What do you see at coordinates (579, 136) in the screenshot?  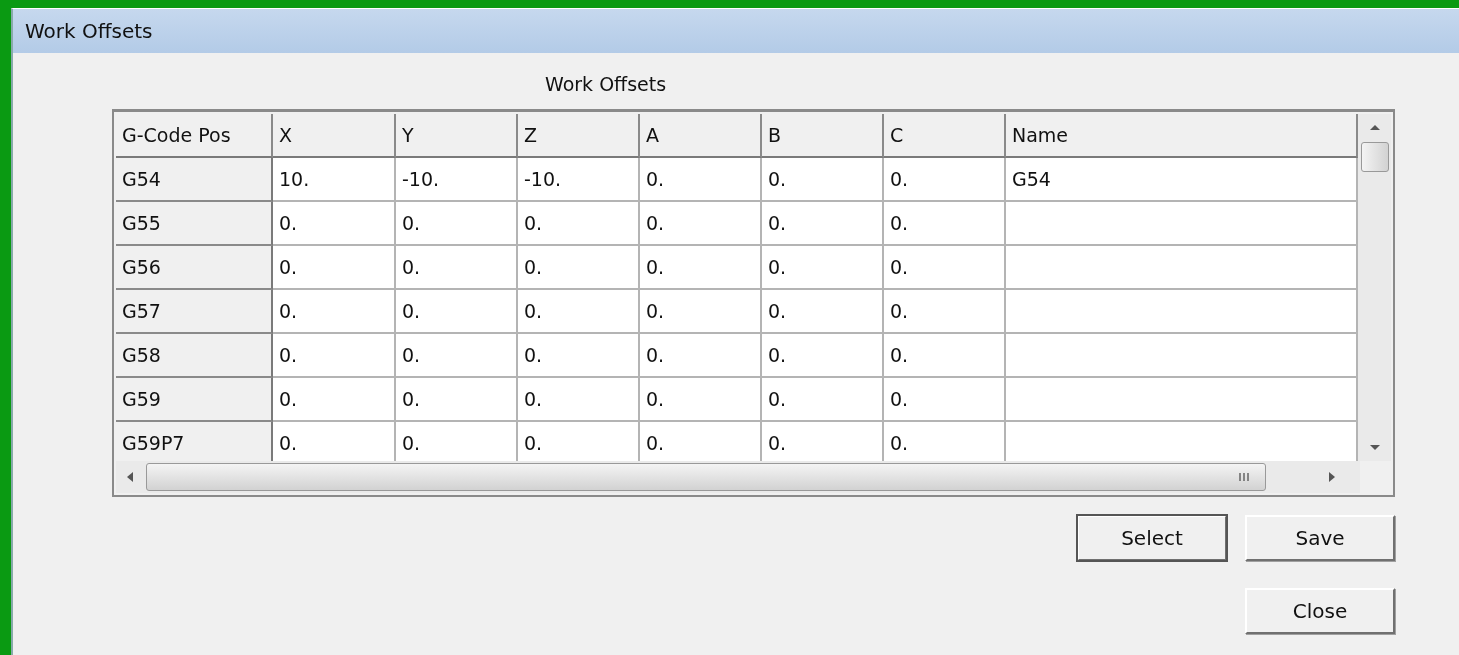 I see `column-header: Z` at bounding box center [579, 136].